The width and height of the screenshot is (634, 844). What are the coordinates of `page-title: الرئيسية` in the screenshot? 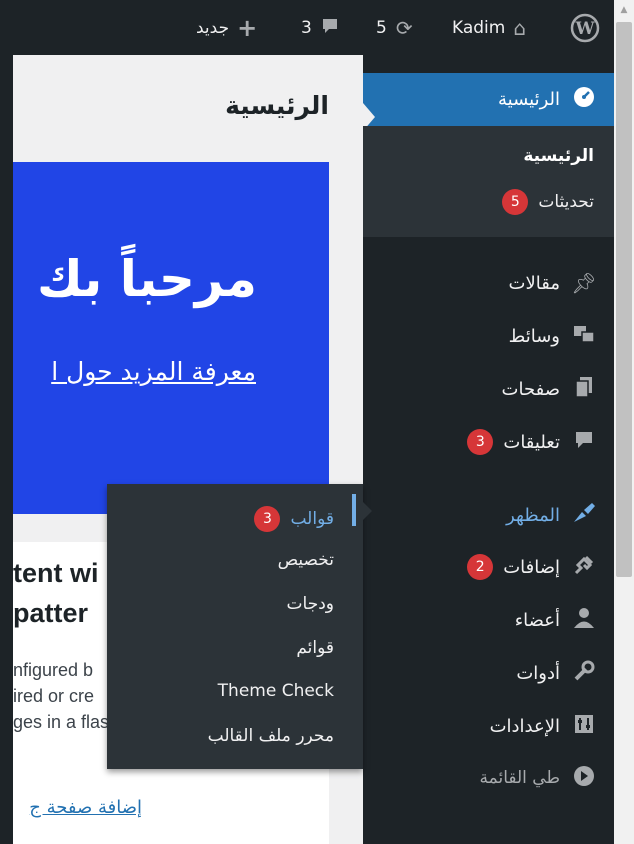 It's located at (277, 105).